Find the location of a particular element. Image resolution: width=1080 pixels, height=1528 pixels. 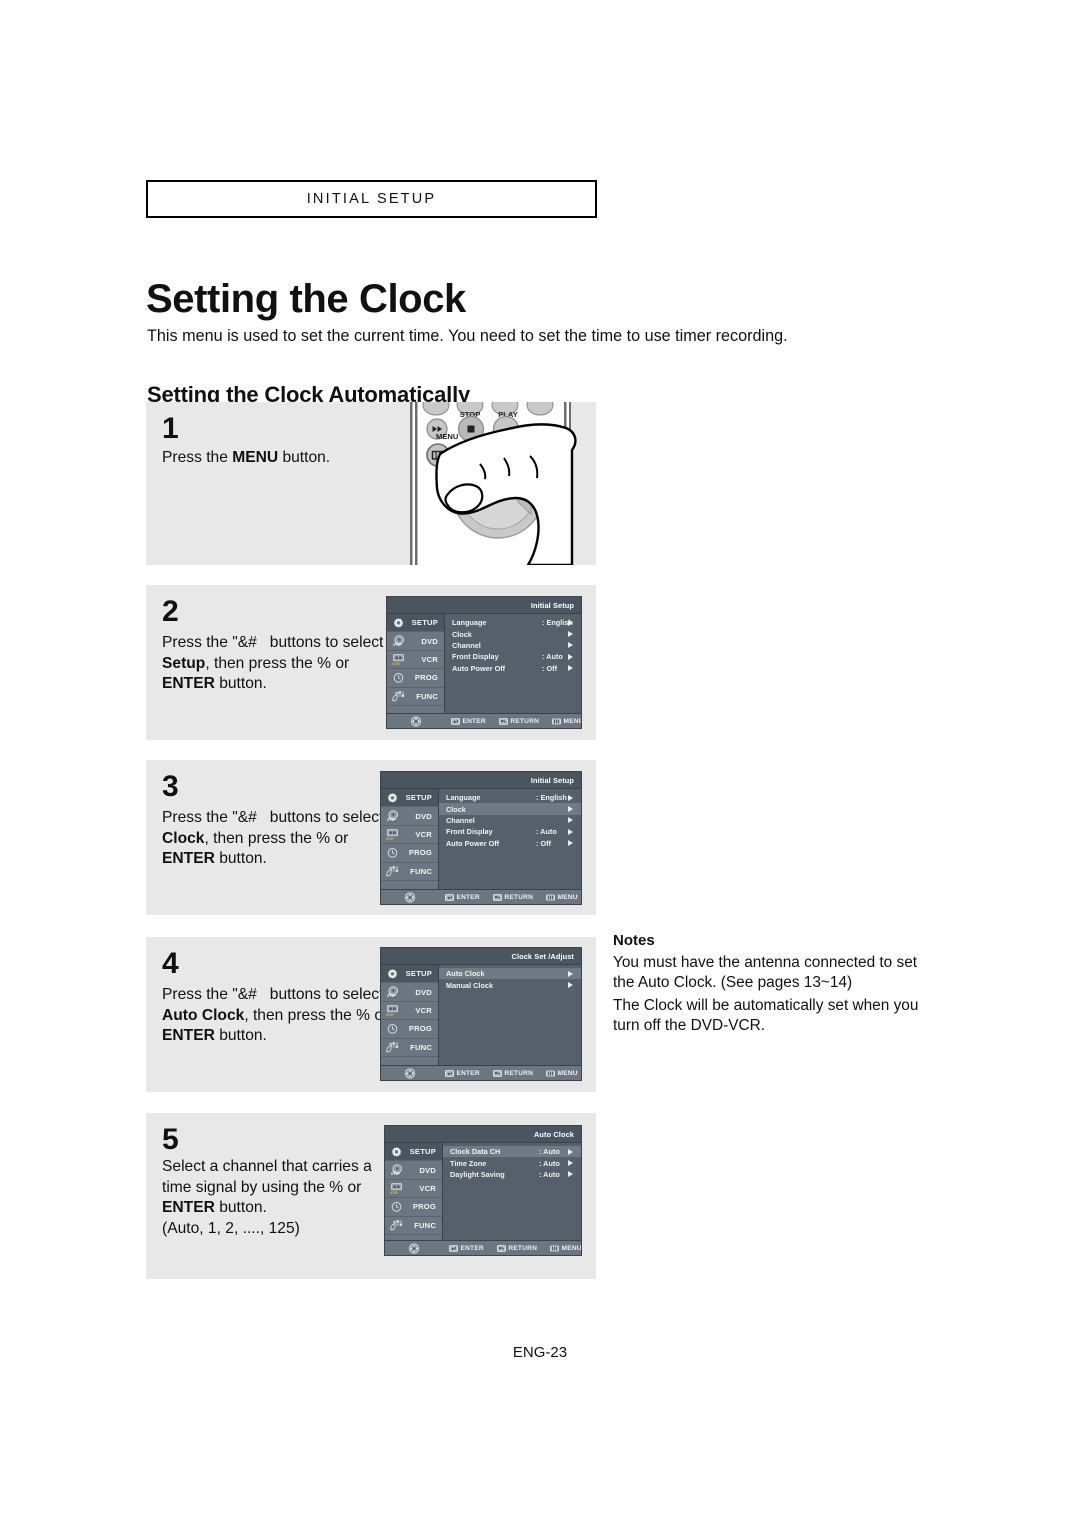

osd-hint-menu: MENU is located at coordinates (566, 721).